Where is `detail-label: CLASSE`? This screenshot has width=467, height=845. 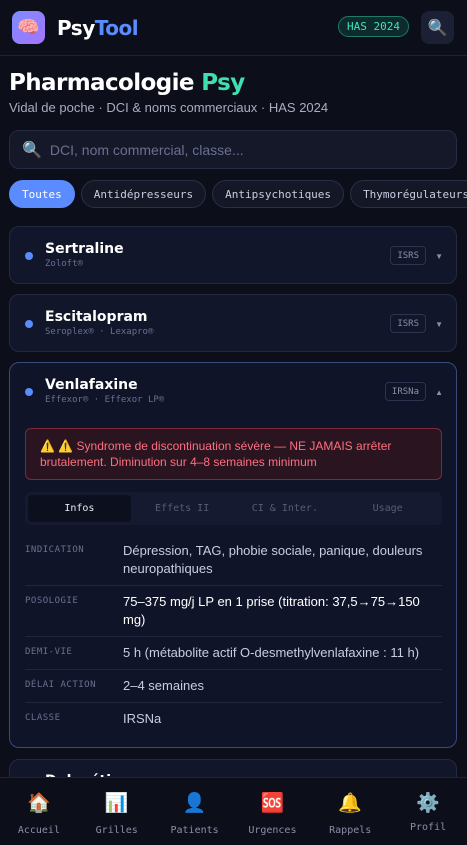
detail-label: CLASSE is located at coordinates (43, 718).